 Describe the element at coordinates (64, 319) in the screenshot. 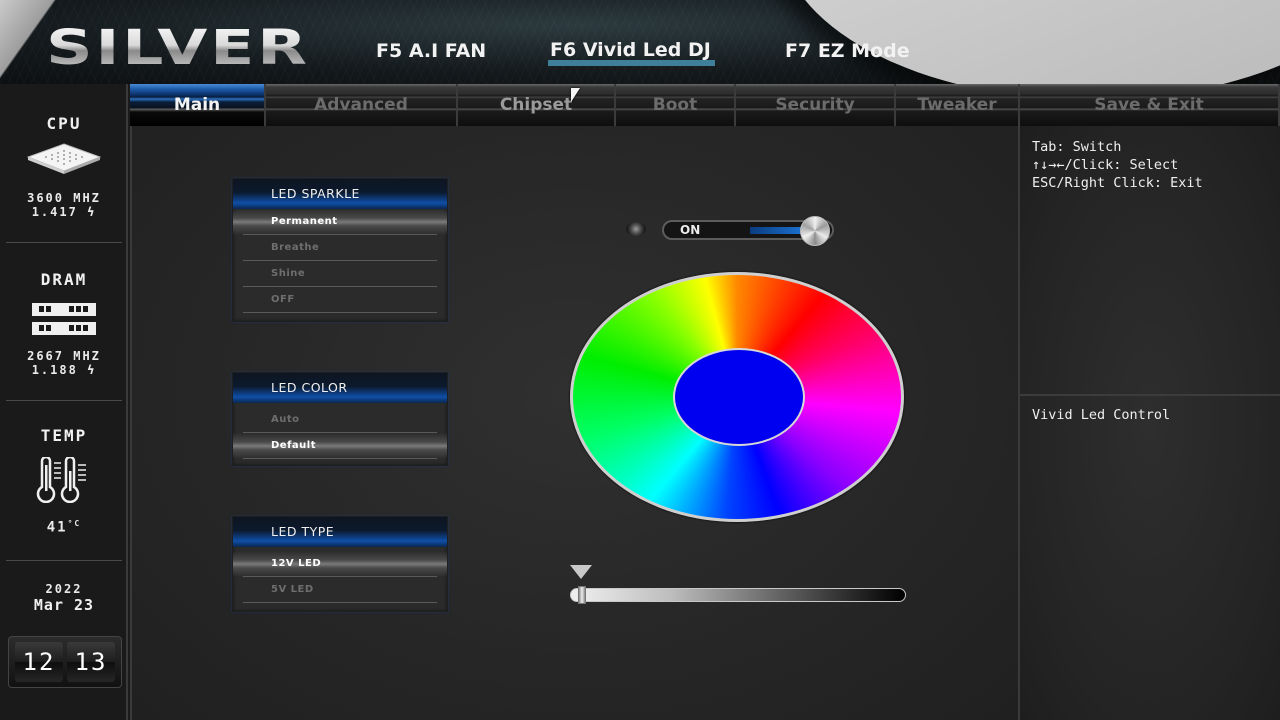

I see `memory-module-icon` at that location.